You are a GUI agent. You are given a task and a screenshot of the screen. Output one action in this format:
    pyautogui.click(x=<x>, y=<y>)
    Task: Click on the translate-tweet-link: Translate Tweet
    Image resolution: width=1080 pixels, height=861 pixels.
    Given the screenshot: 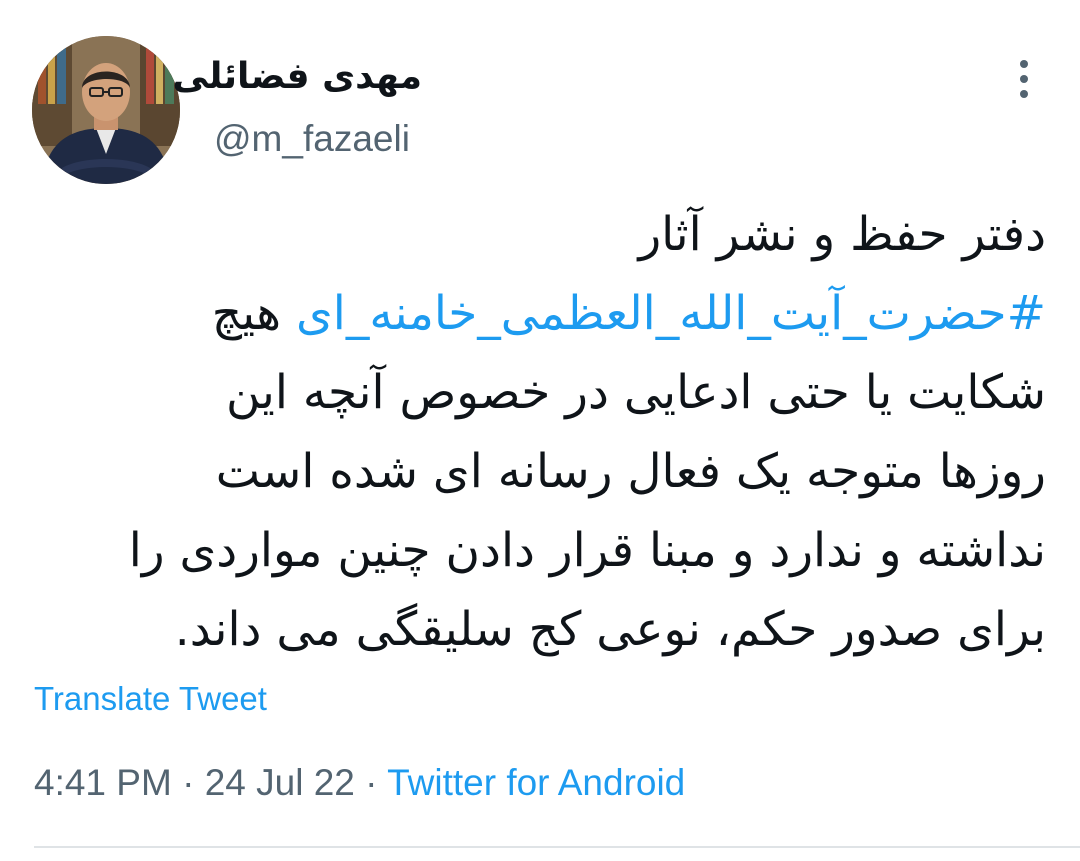 What is the action you would take?
    pyautogui.click(x=150, y=699)
    